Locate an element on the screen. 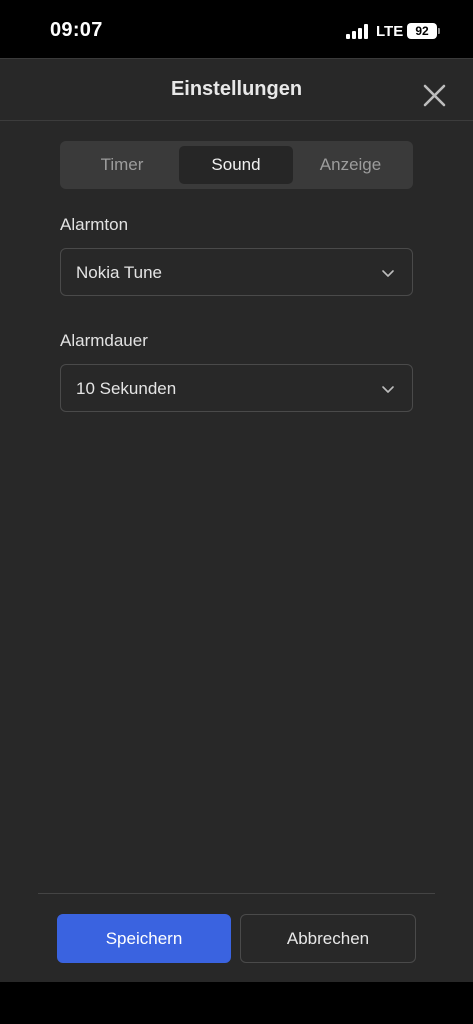  settings-tabs: Timer Sound Anzeige is located at coordinates (236, 165).